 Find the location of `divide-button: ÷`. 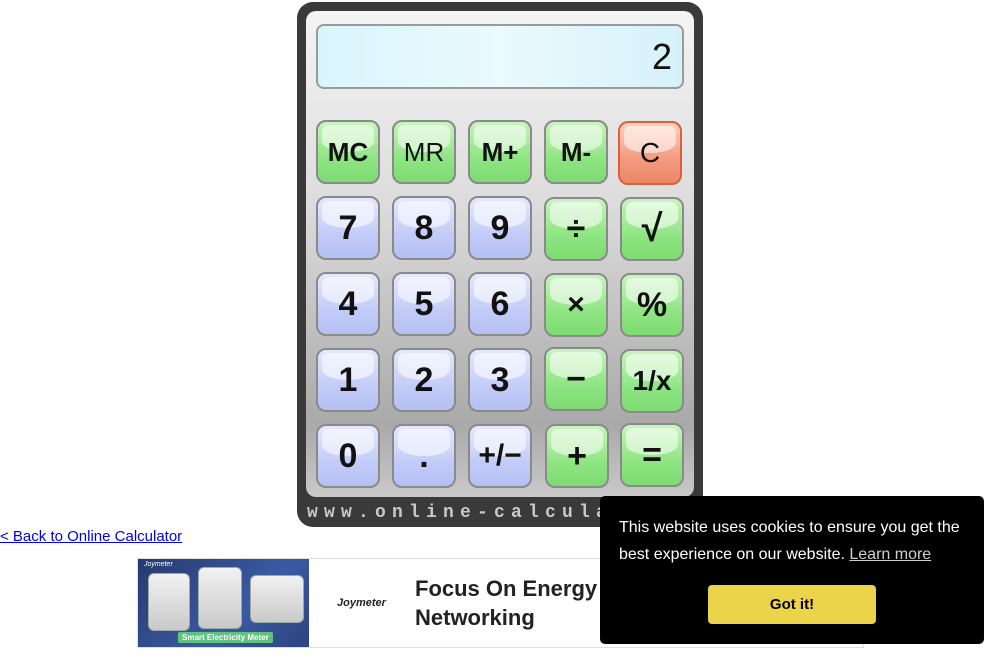

divide-button: ÷ is located at coordinates (576, 229).